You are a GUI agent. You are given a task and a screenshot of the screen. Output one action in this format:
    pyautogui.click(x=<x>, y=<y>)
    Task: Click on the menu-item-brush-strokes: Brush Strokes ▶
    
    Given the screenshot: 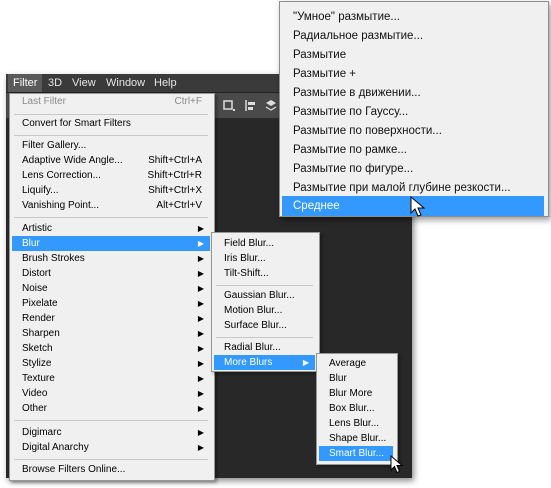 What is the action you would take?
    pyautogui.click(x=111, y=258)
    